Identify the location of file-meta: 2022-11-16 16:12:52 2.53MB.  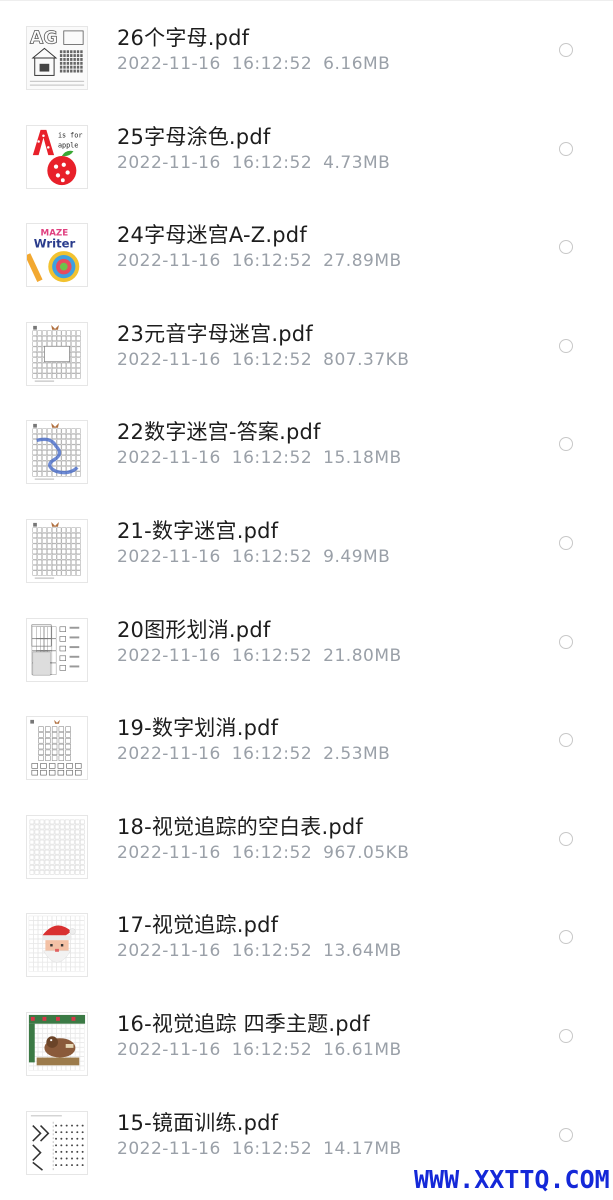
(253, 754).